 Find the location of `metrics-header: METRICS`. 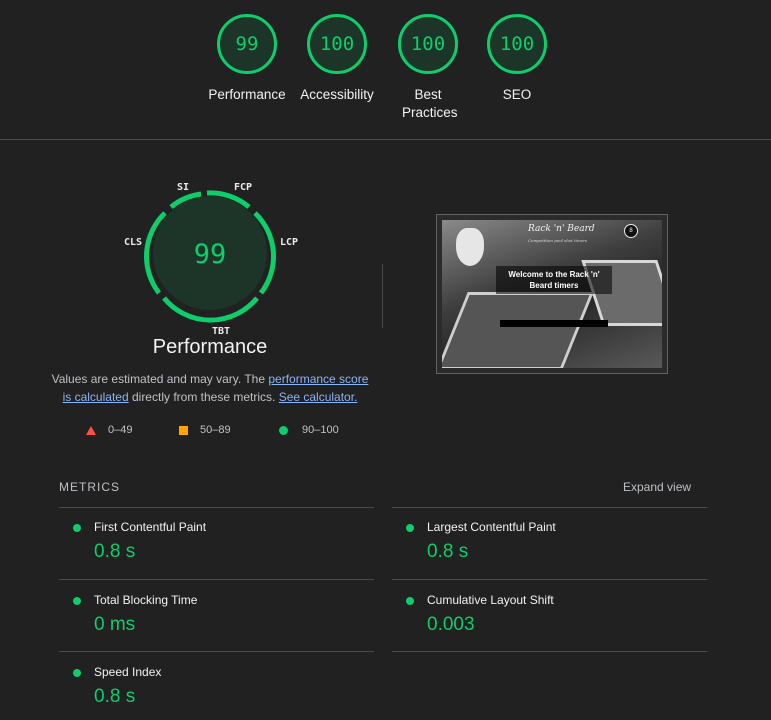

metrics-header: METRICS is located at coordinates (89, 487).